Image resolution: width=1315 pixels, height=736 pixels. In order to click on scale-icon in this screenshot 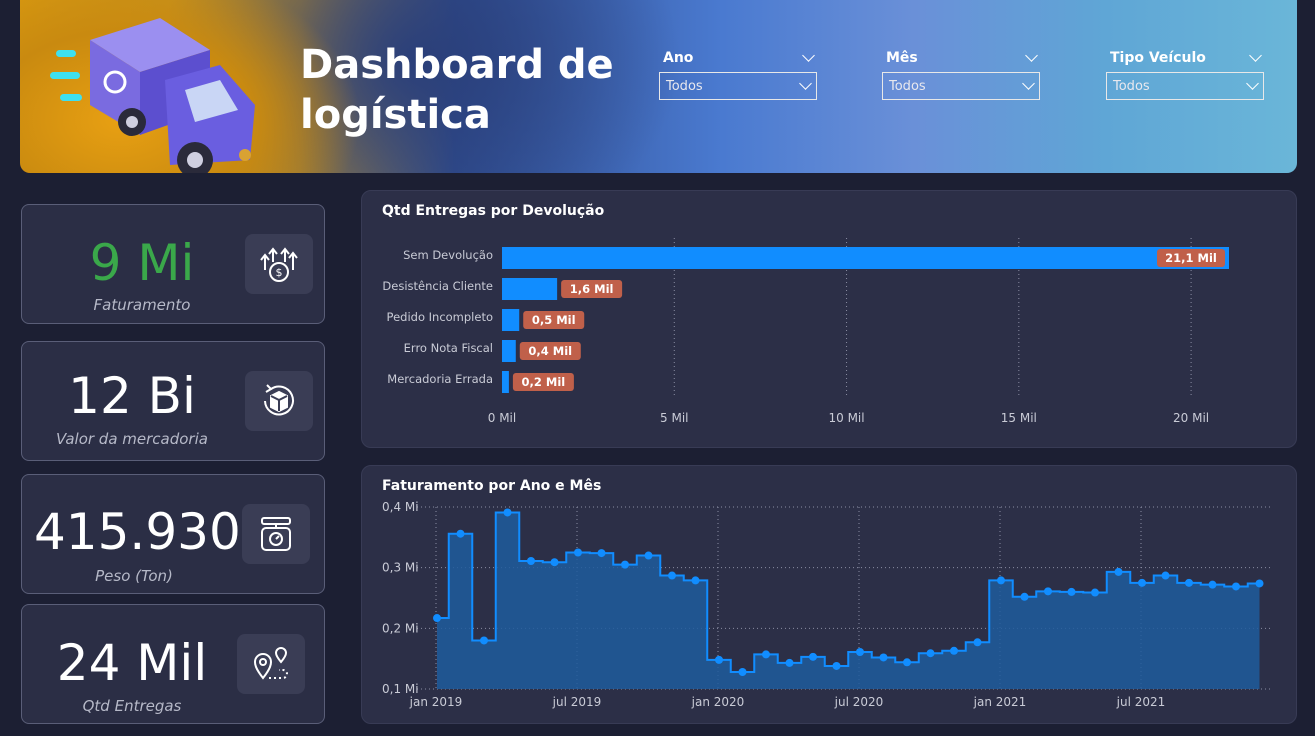, I will do `click(276, 534)`.